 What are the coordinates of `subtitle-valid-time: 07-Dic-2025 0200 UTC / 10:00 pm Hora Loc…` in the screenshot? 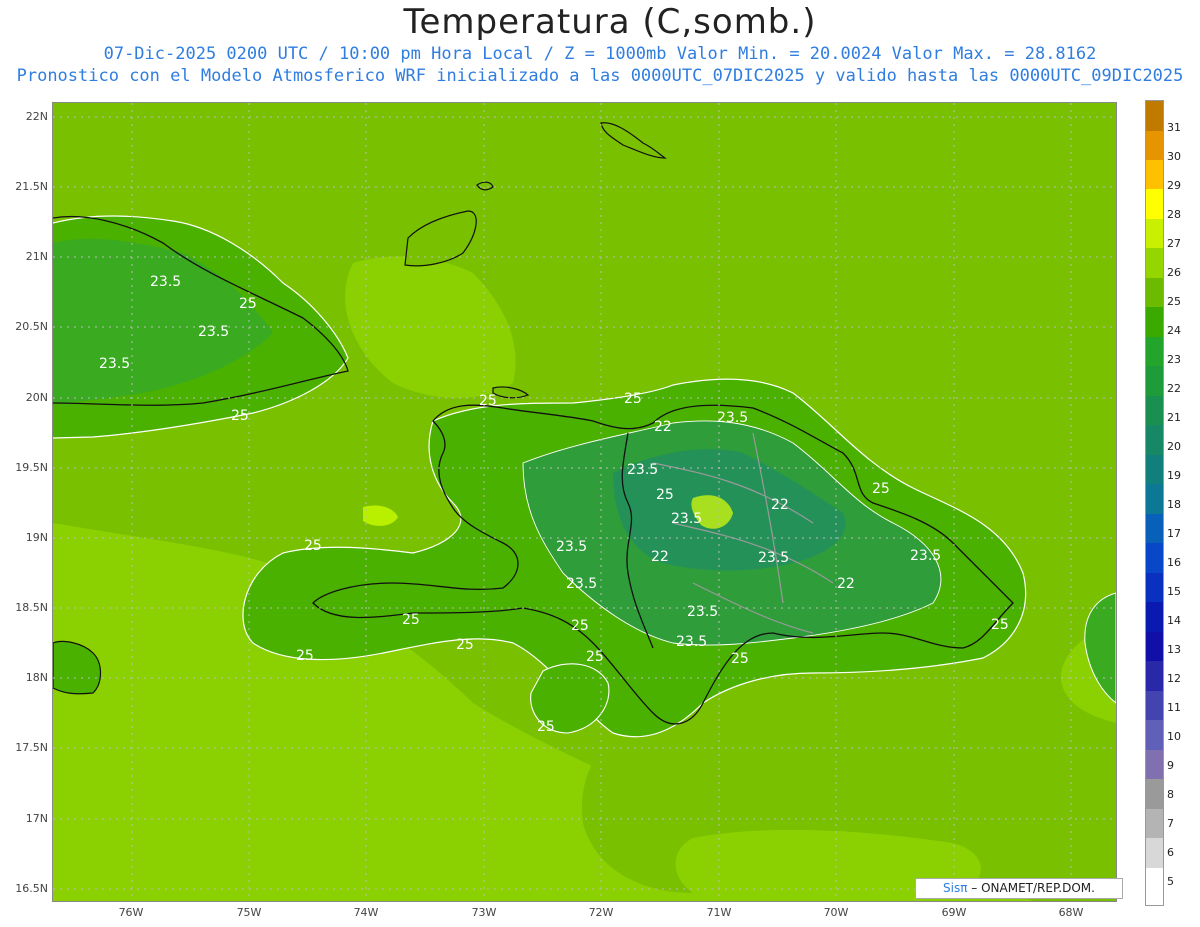 It's located at (600, 54).